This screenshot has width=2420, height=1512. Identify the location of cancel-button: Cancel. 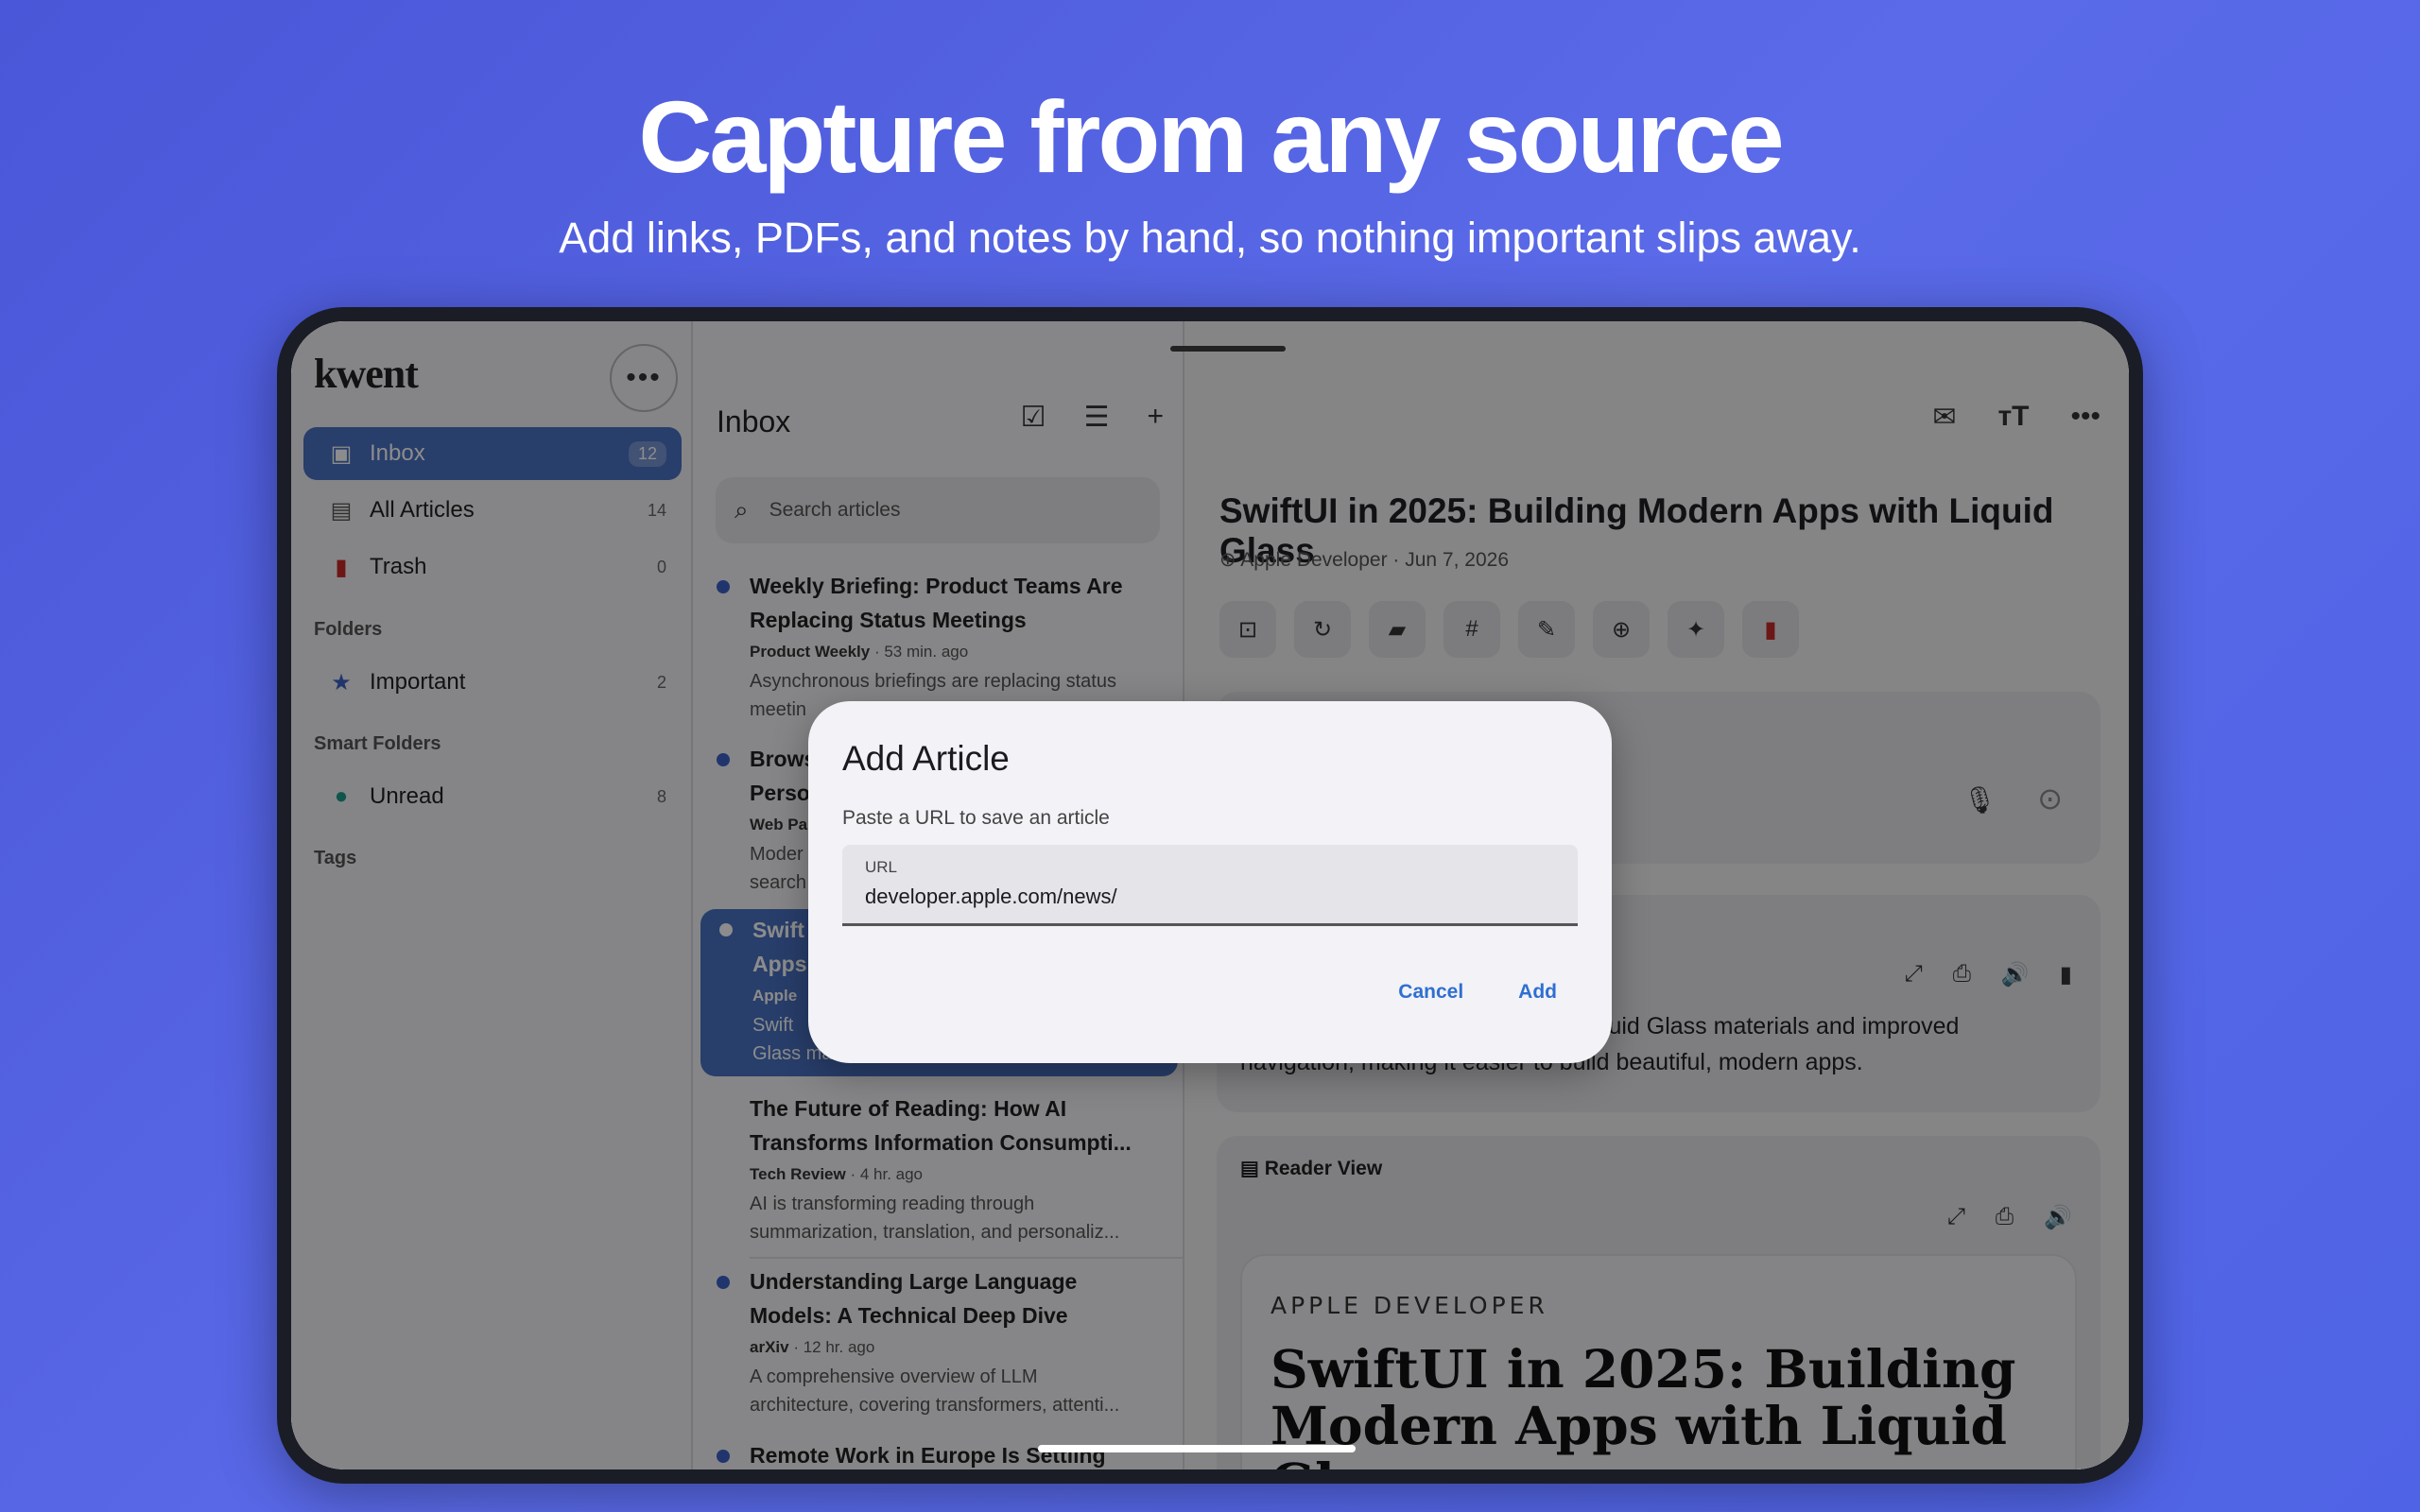
(1430, 992).